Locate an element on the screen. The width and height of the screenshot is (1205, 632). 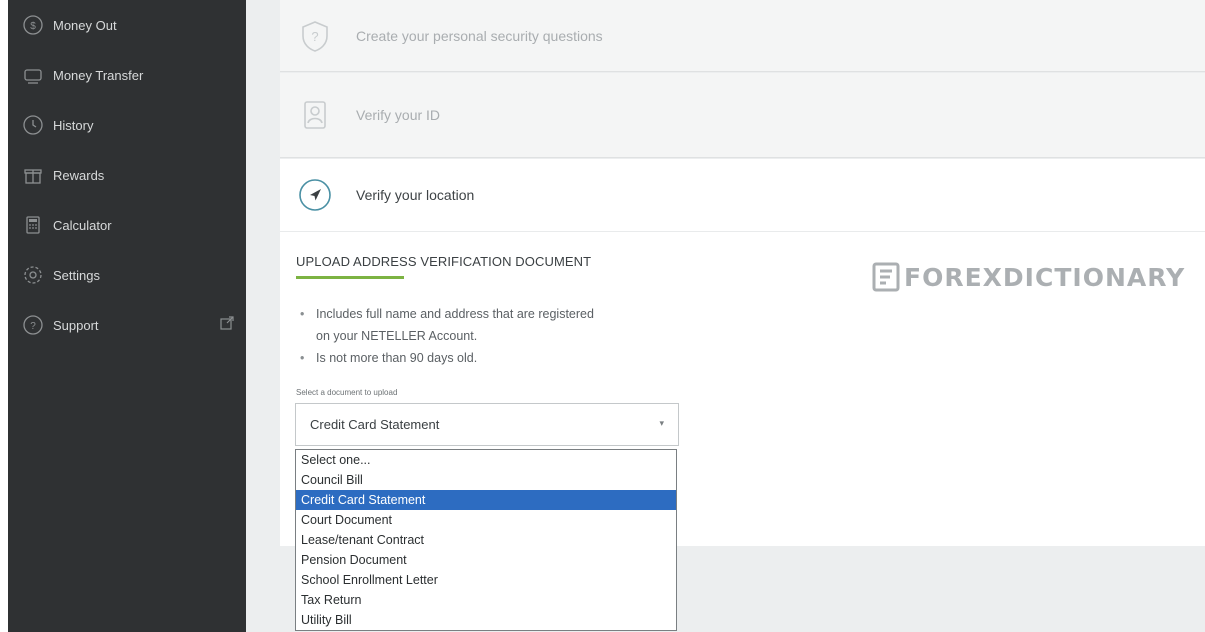
dropdown-option: Lease/tenant Contract is located at coordinates (486, 540).